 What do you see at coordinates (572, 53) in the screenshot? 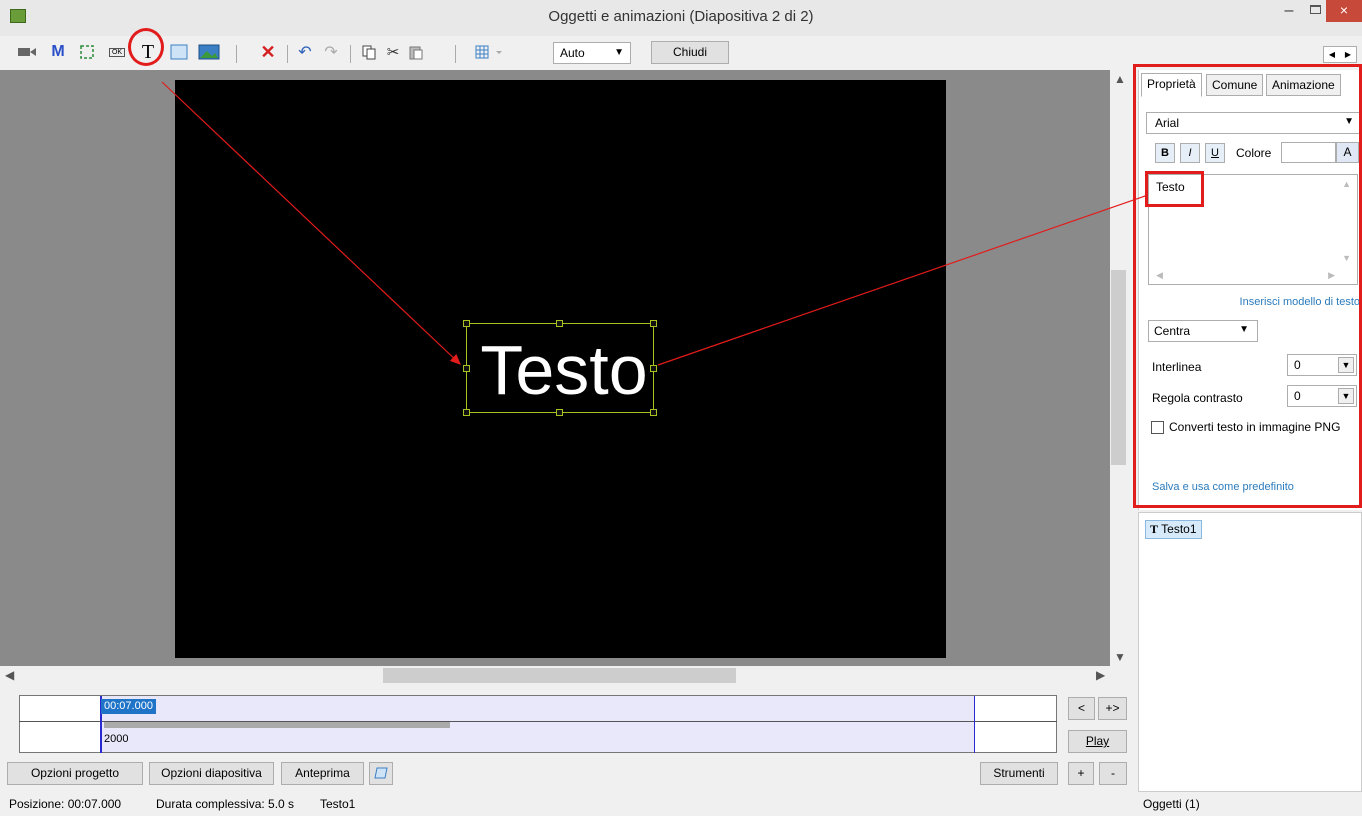
I see `zoom-value: Auto` at bounding box center [572, 53].